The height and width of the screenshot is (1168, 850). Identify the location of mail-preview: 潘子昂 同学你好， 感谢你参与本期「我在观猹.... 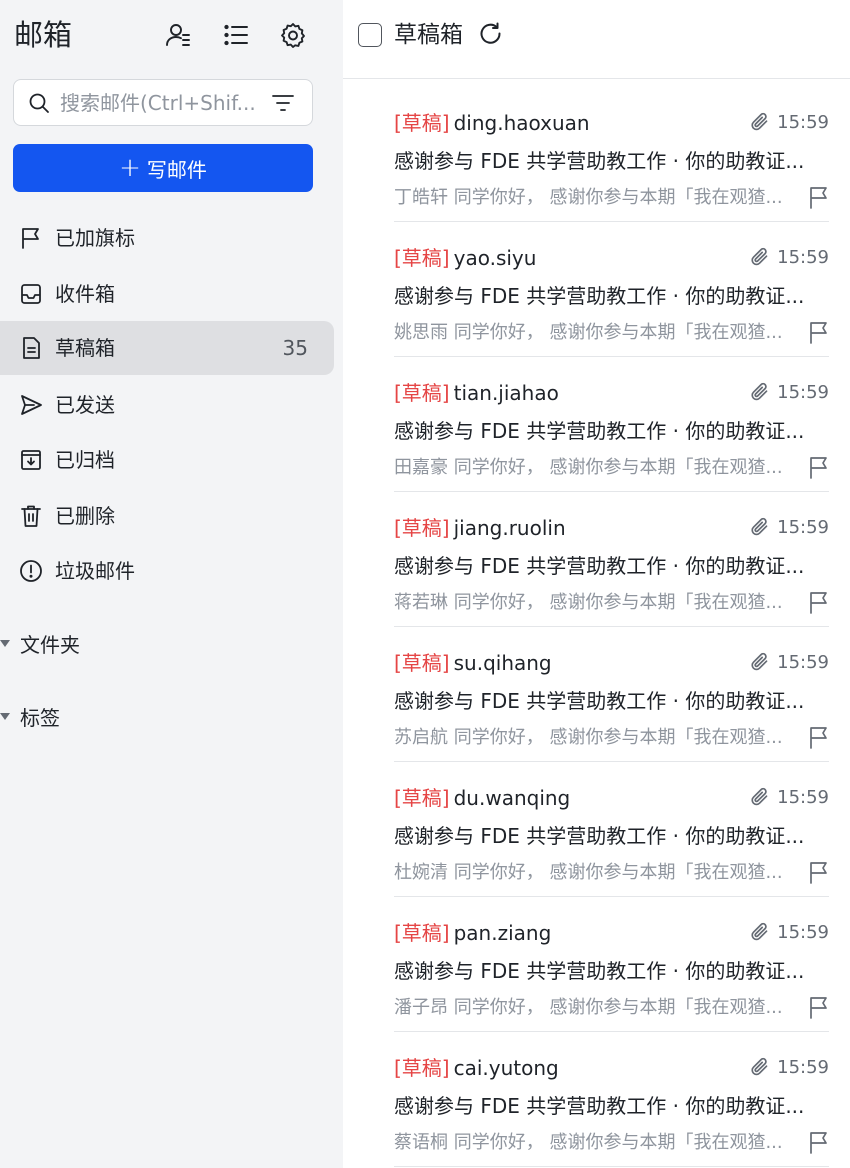
(588, 1007).